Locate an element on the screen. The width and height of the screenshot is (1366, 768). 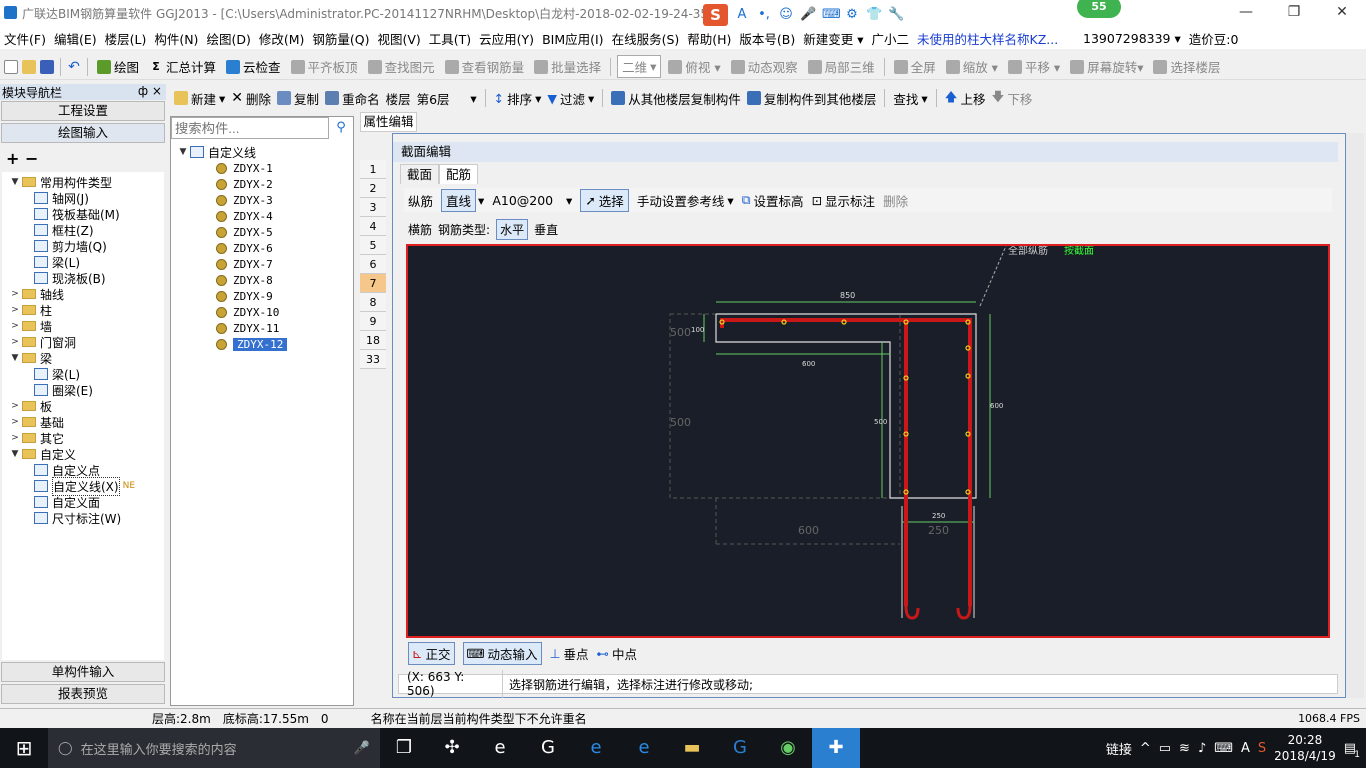
row-number: 7 is located at coordinates (373, 283).